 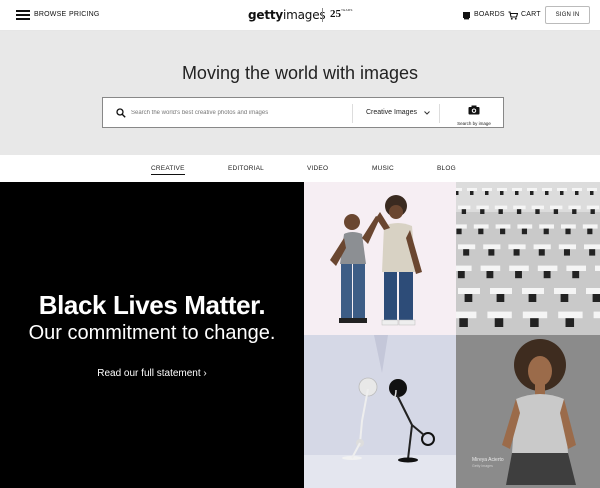 What do you see at coordinates (152, 305) in the screenshot?
I see `banner-headline: Black Lives Matter.` at bounding box center [152, 305].